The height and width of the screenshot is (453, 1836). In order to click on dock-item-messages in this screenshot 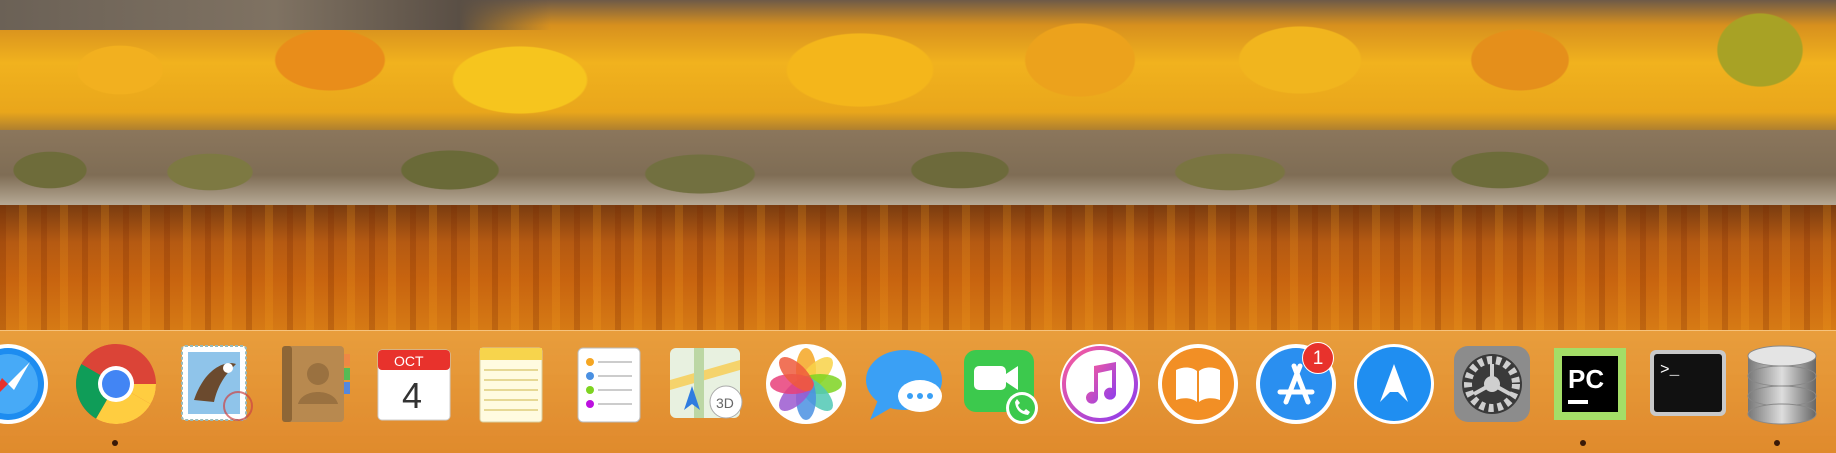, I will do `click(904, 384)`.